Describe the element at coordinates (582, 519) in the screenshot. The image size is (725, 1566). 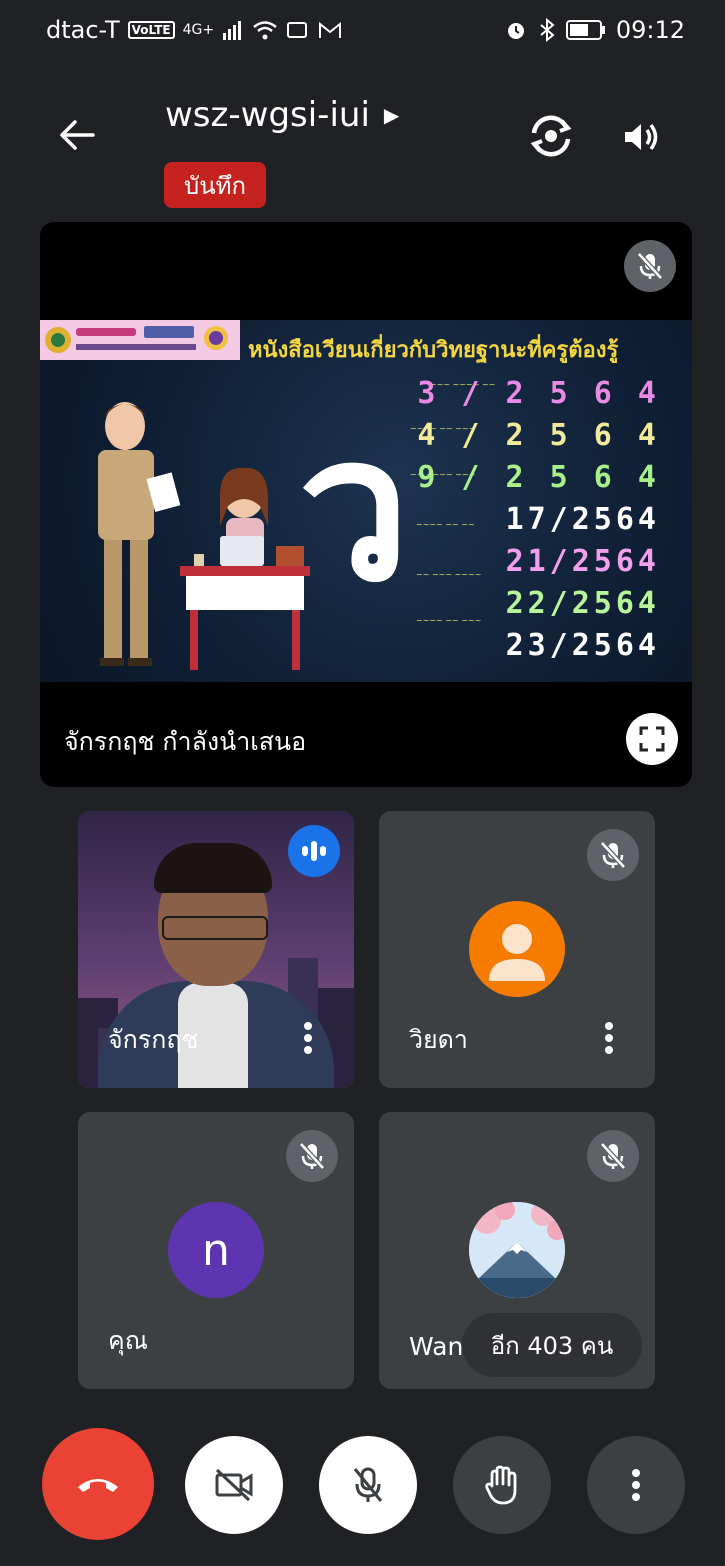
I see `slide-number-row: 17/2564` at that location.